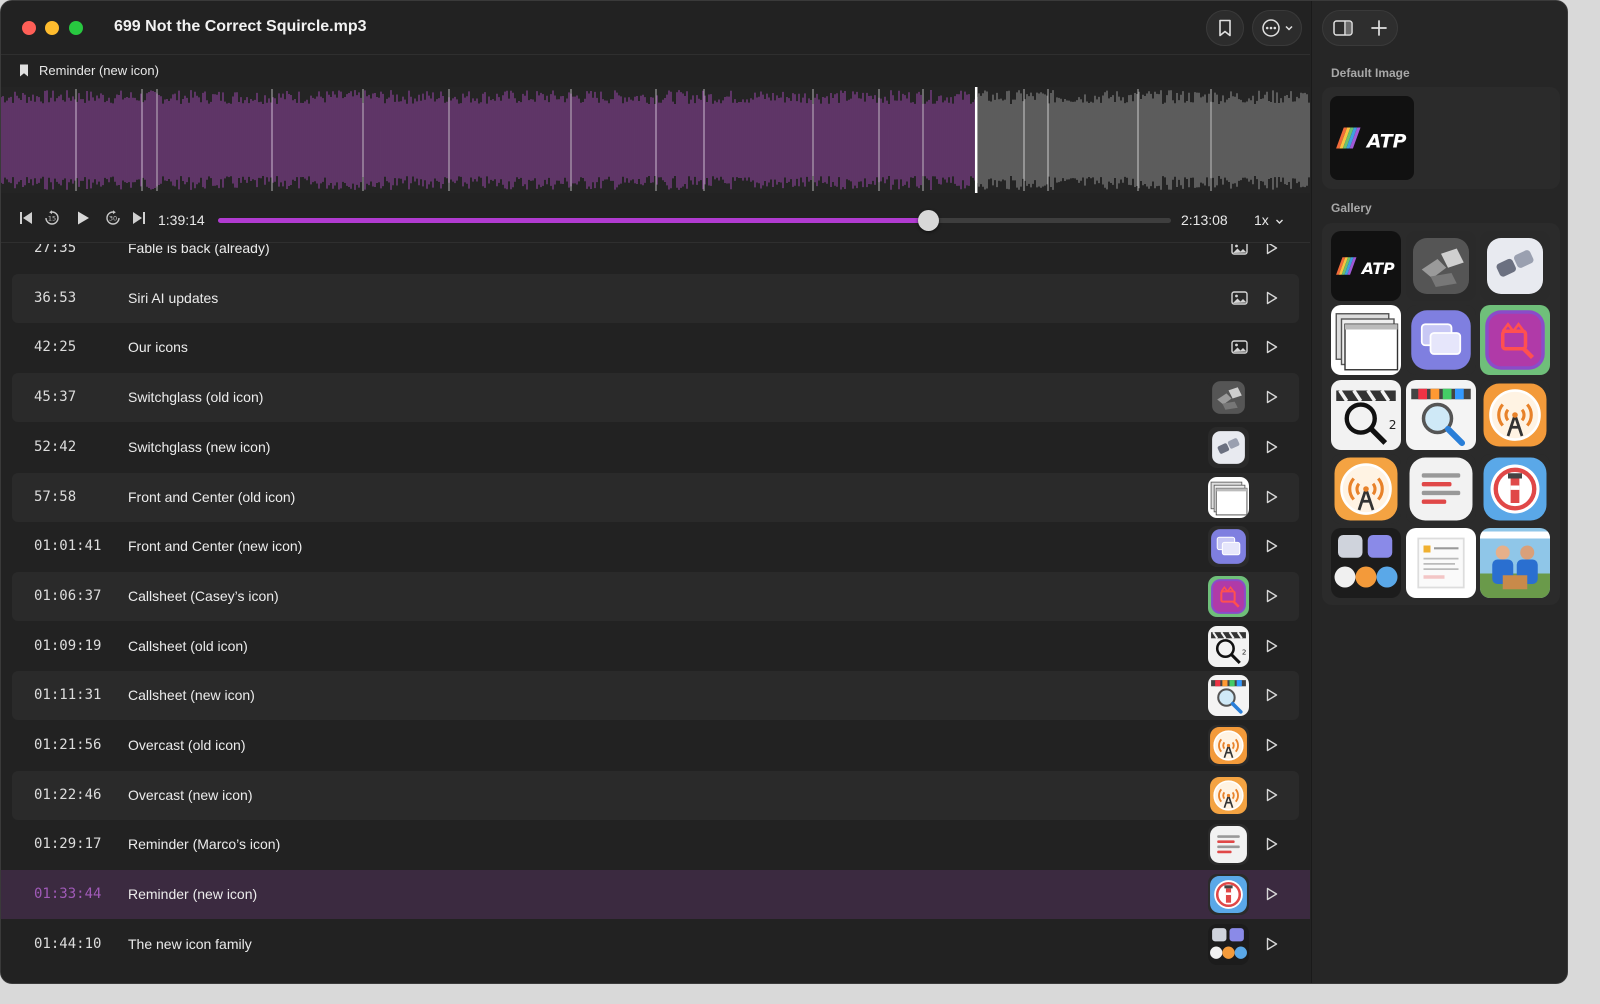  I want to click on chapter-row: 01:21:56 Overcast (old icon), so click(655, 745).